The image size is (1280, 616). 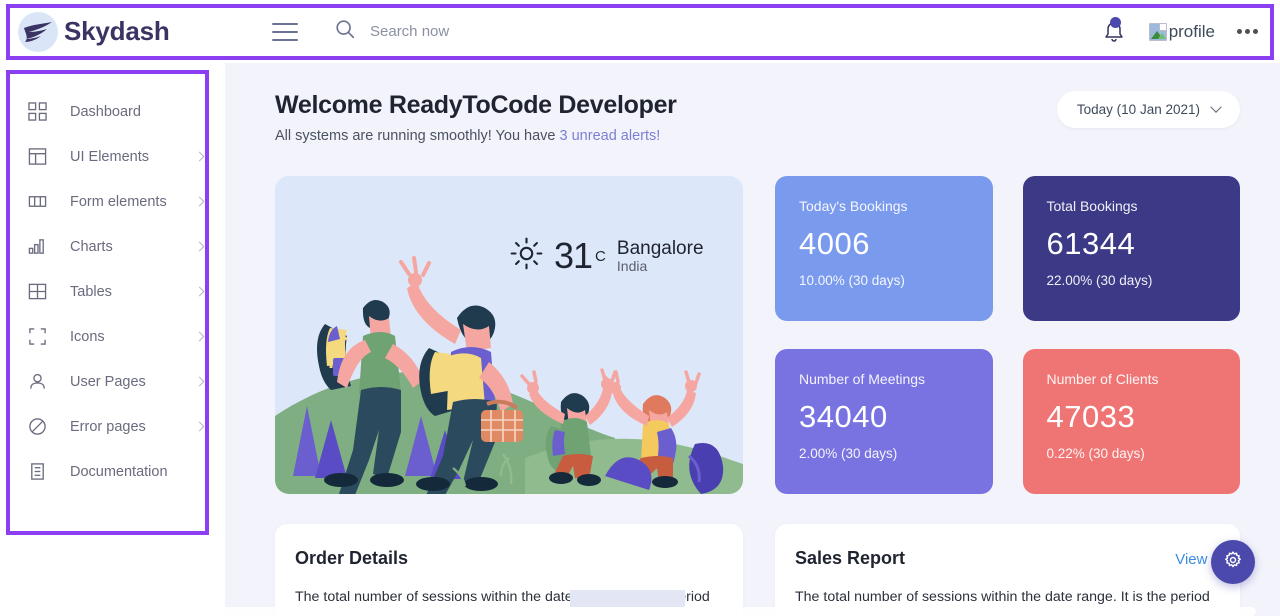 What do you see at coordinates (1091, 416) in the screenshot?
I see `stat-value: 47033` at bounding box center [1091, 416].